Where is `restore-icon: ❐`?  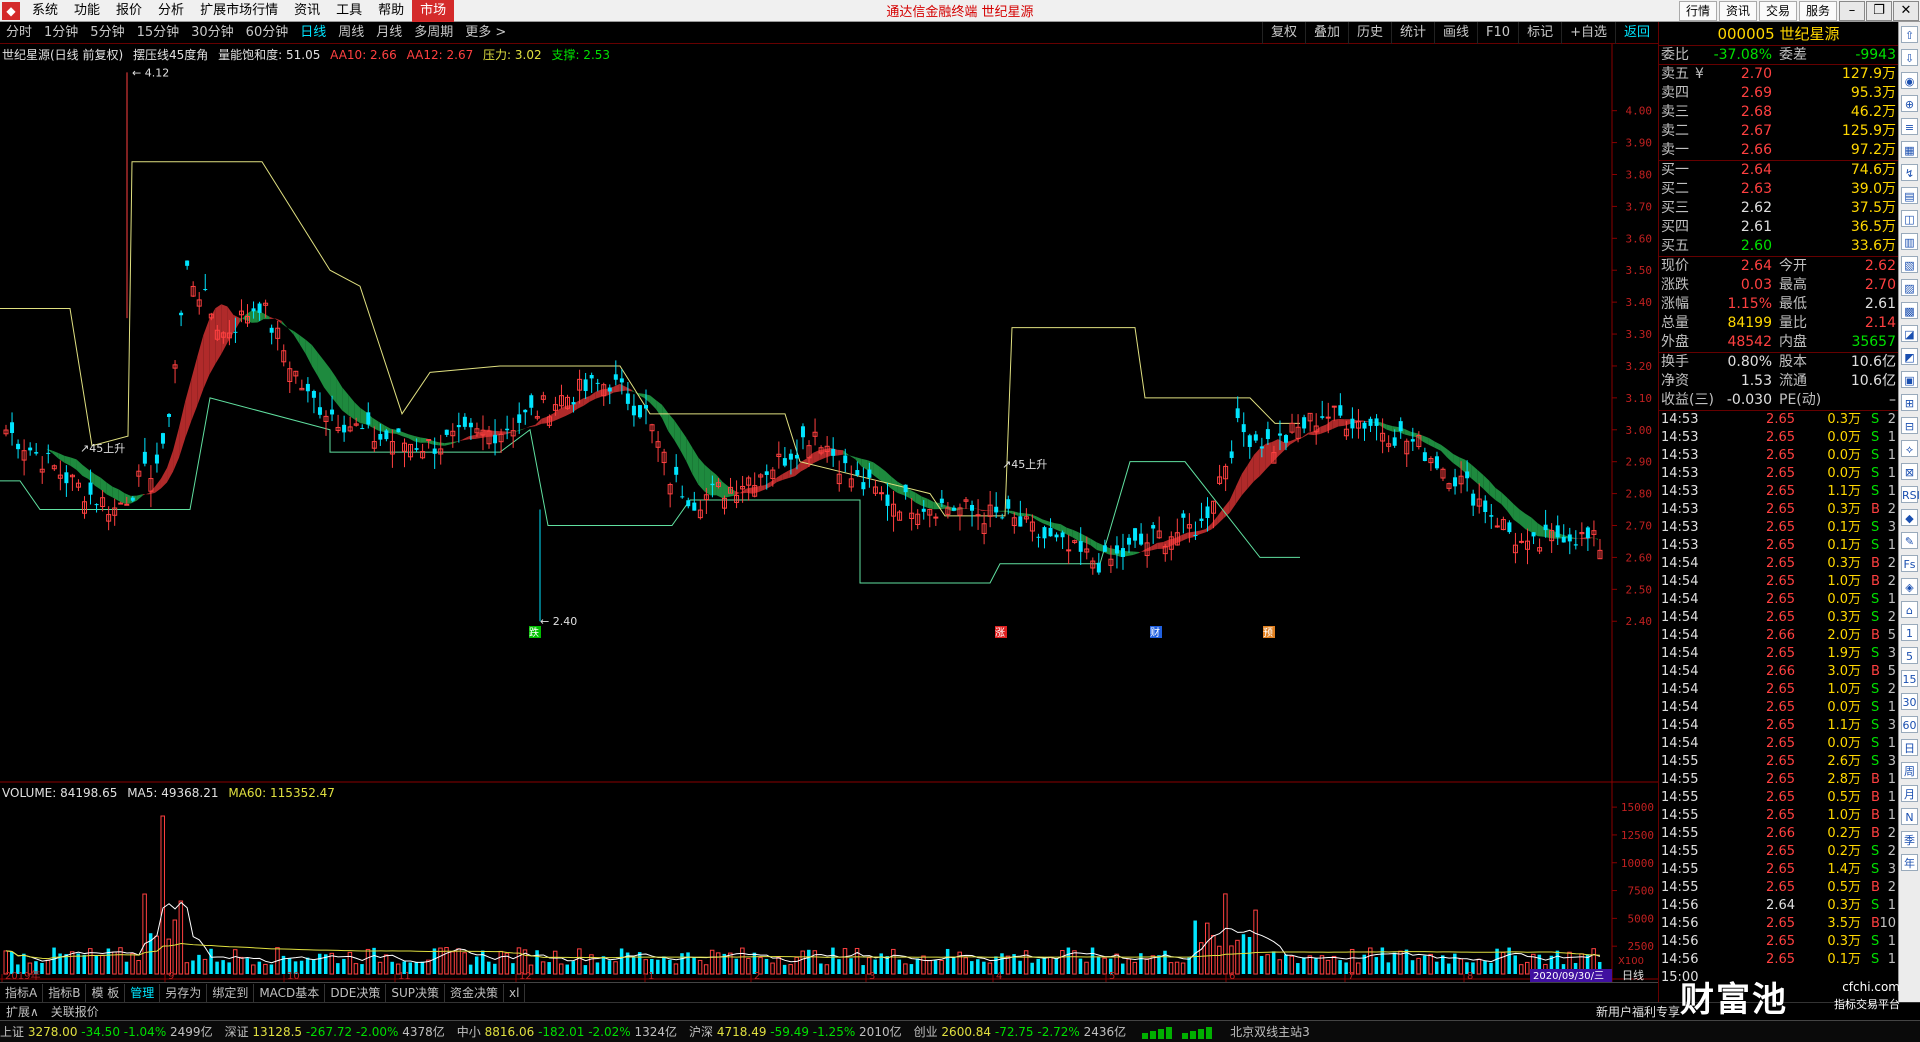 restore-icon: ❐ is located at coordinates (1879, 11).